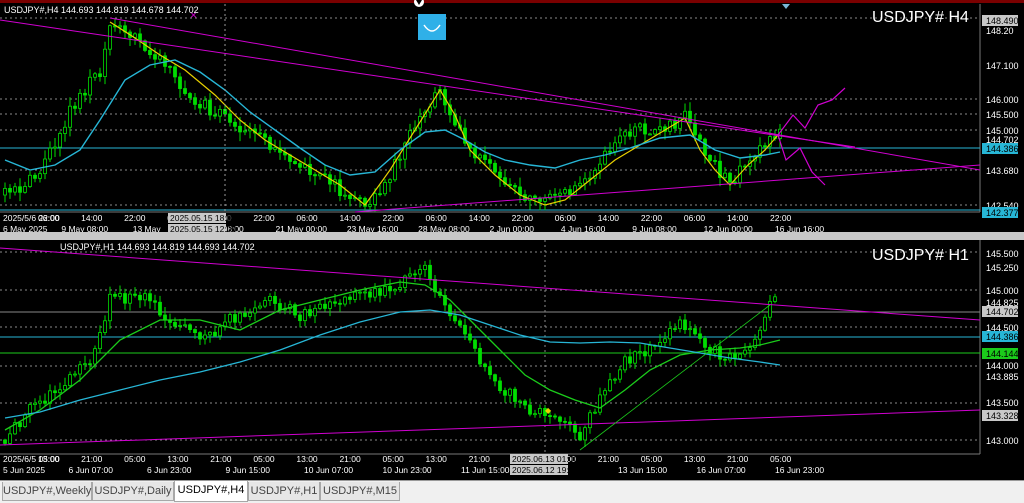  Describe the element at coordinates (47, 491) in the screenshot. I see `tab-weekly: USDJPY#,Weekly` at that location.